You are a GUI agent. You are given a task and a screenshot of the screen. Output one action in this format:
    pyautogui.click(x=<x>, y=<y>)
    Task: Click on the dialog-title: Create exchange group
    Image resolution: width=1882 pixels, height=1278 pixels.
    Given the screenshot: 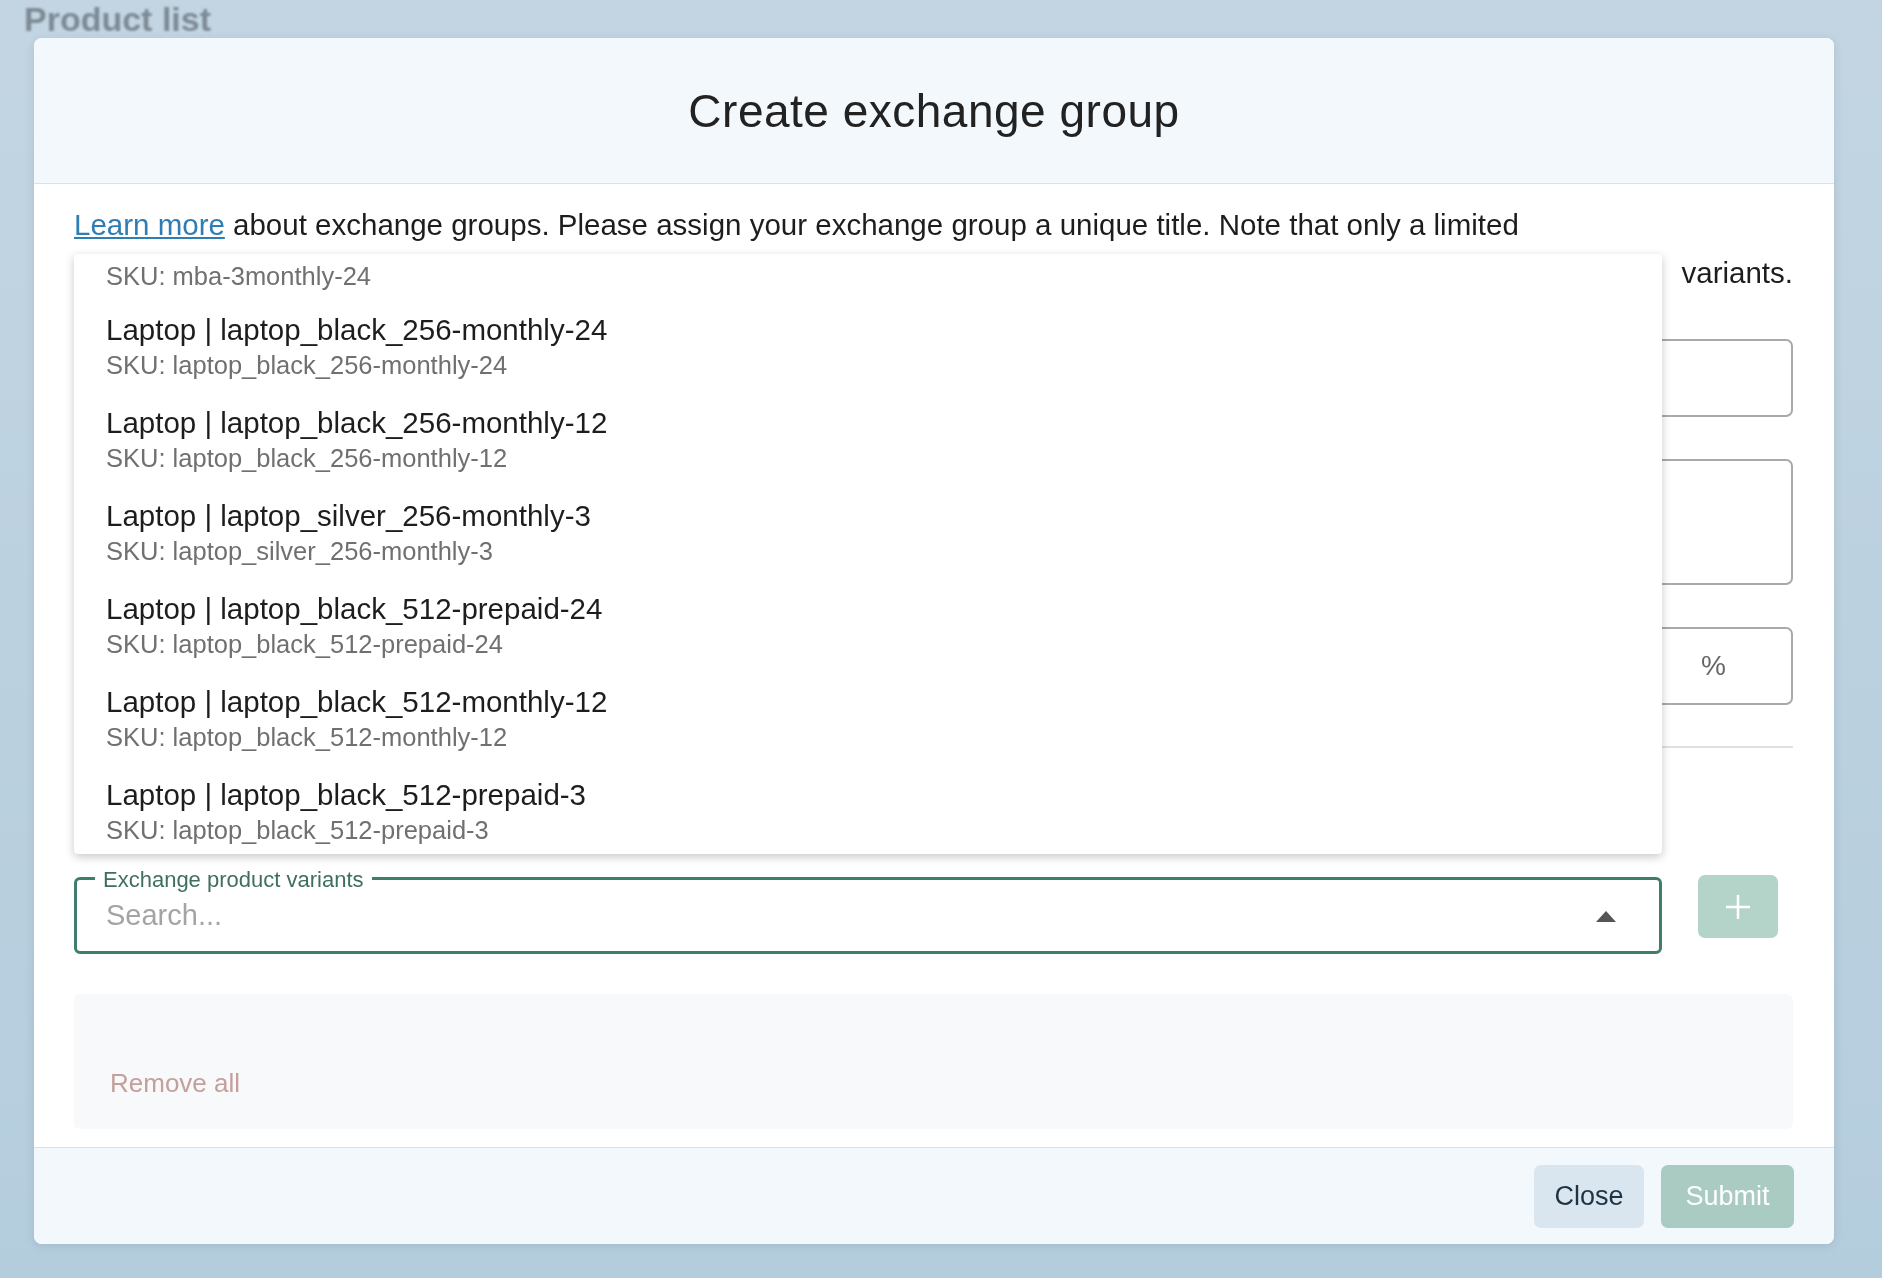 What is the action you would take?
    pyautogui.click(x=934, y=110)
    